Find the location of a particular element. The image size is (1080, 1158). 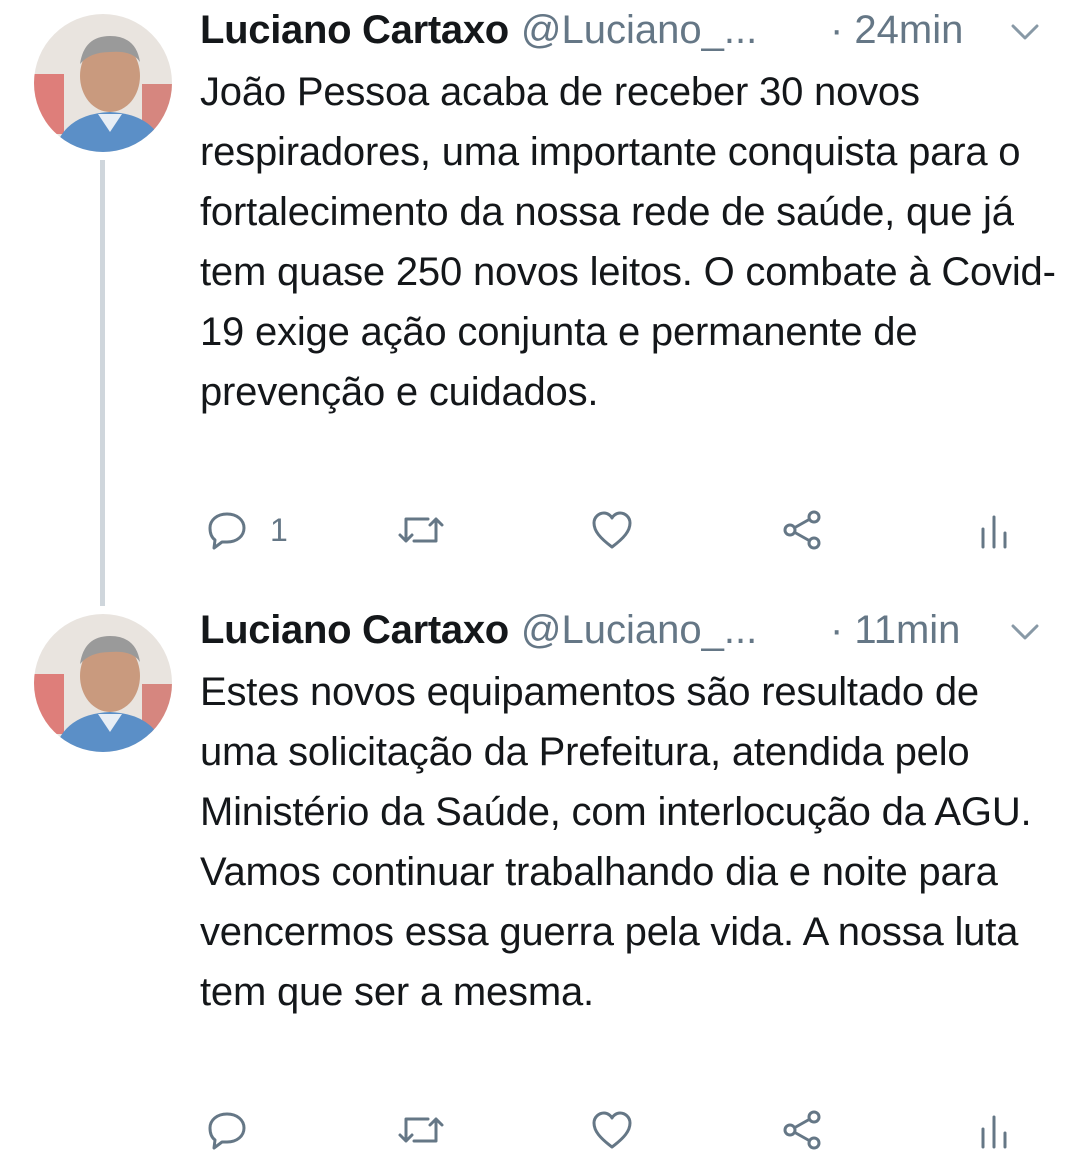

tweet-time: · 24min is located at coordinates (896, 30).